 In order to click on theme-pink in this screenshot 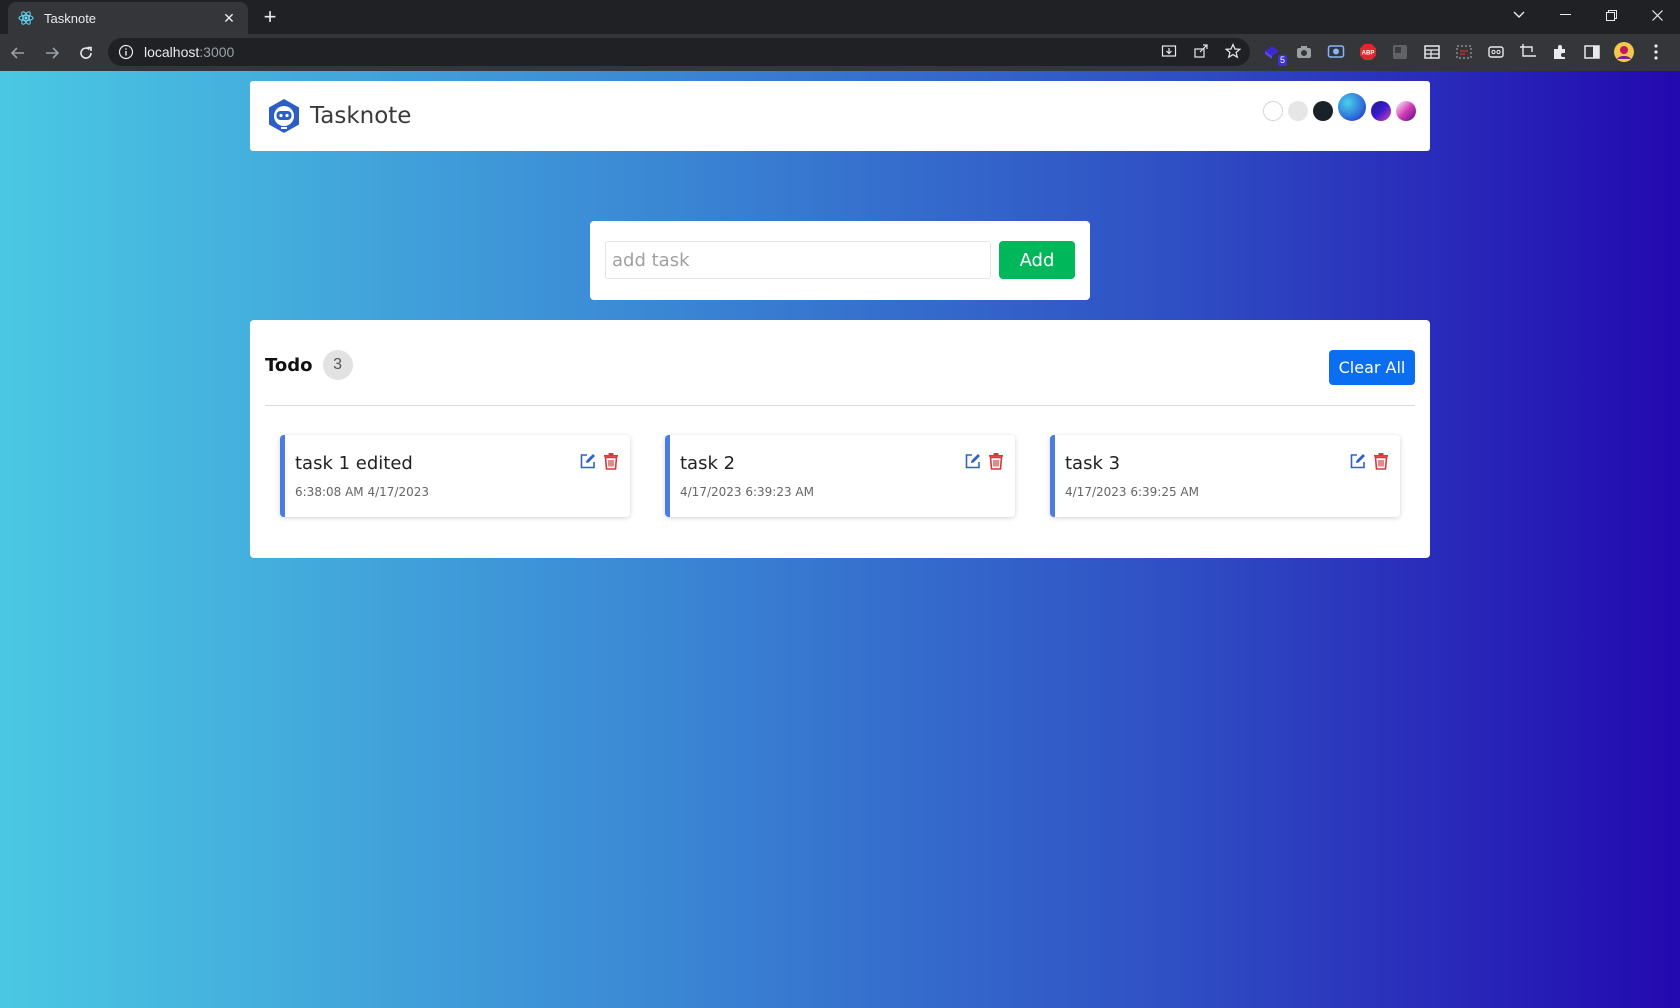, I will do `click(1406, 111)`.